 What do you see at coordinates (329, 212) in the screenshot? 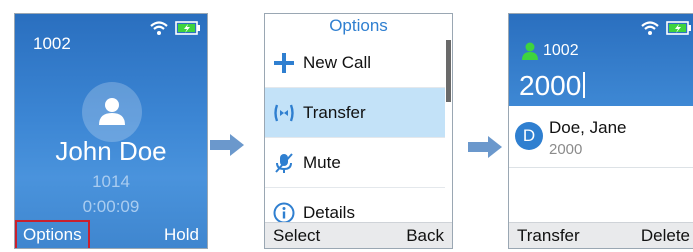
I see `menu-item-label: Details` at bounding box center [329, 212].